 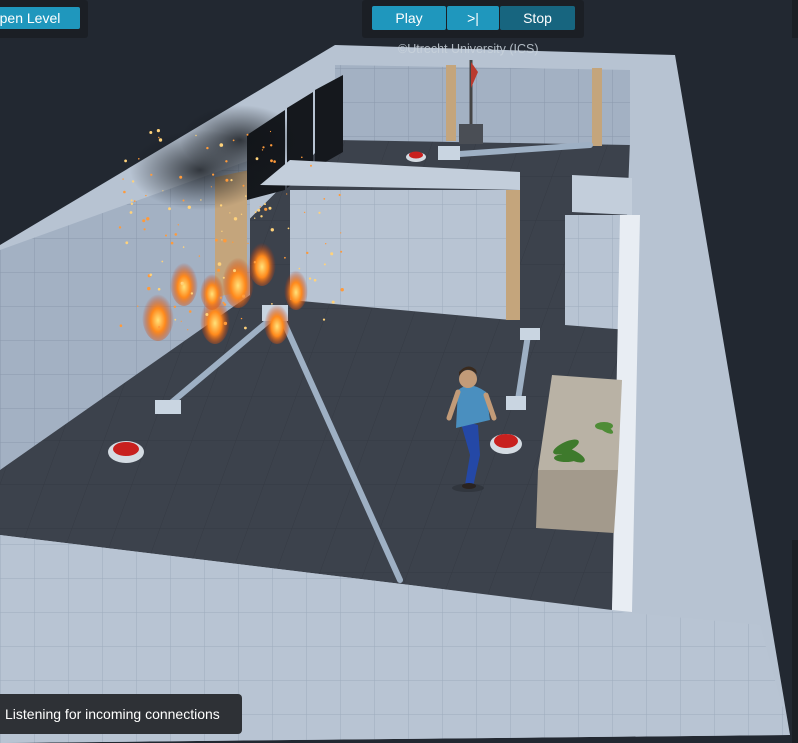 I want to click on pressure-button-left, so click(x=126, y=452).